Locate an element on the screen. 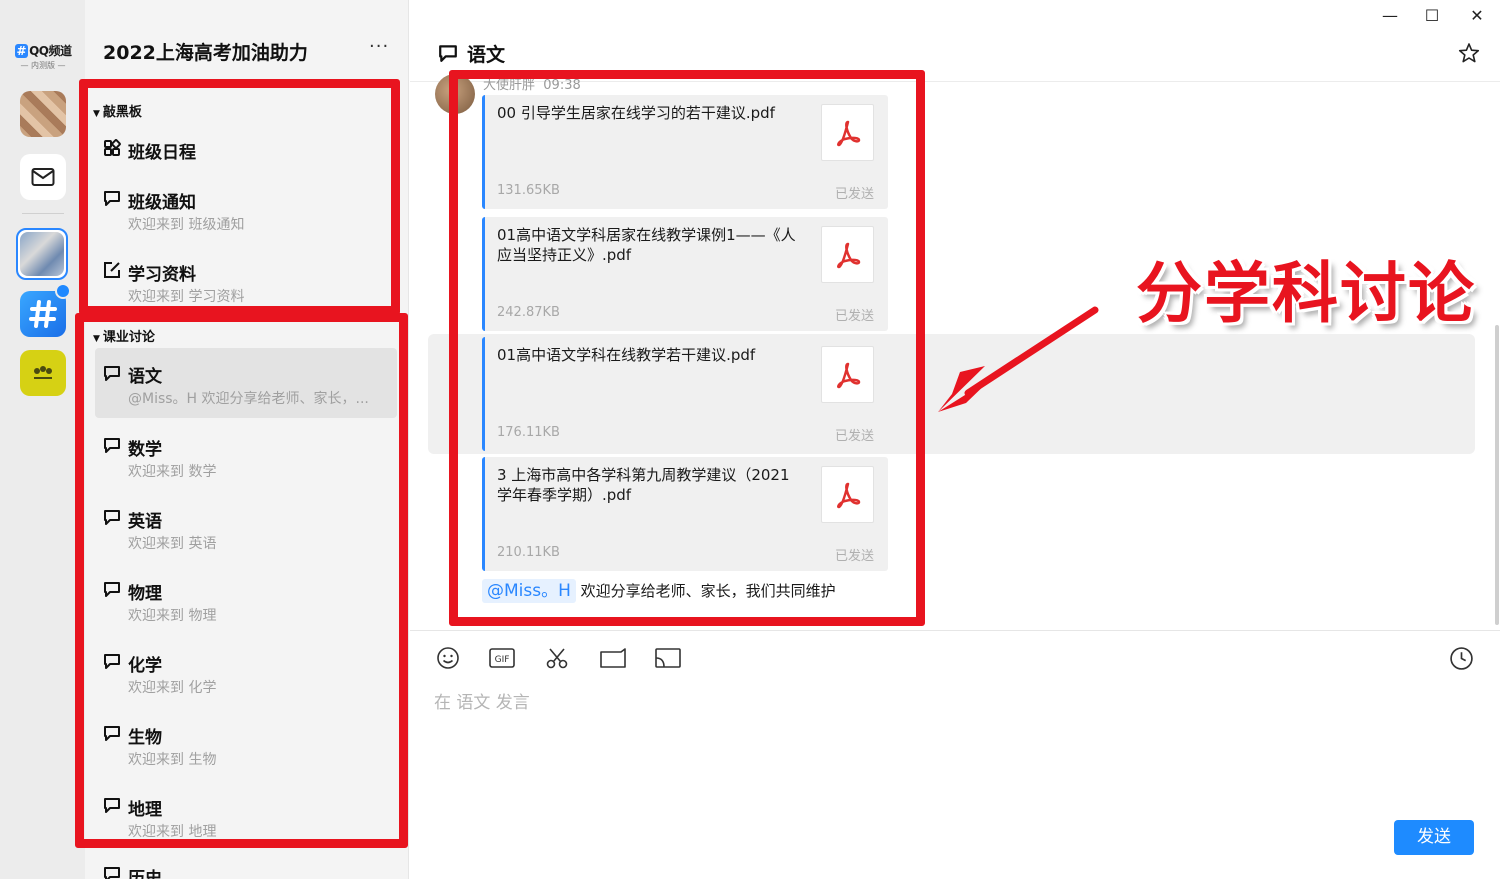 Image resolution: width=1500 pixels, height=879 pixels. scissors-icon is located at coordinates (557, 658).